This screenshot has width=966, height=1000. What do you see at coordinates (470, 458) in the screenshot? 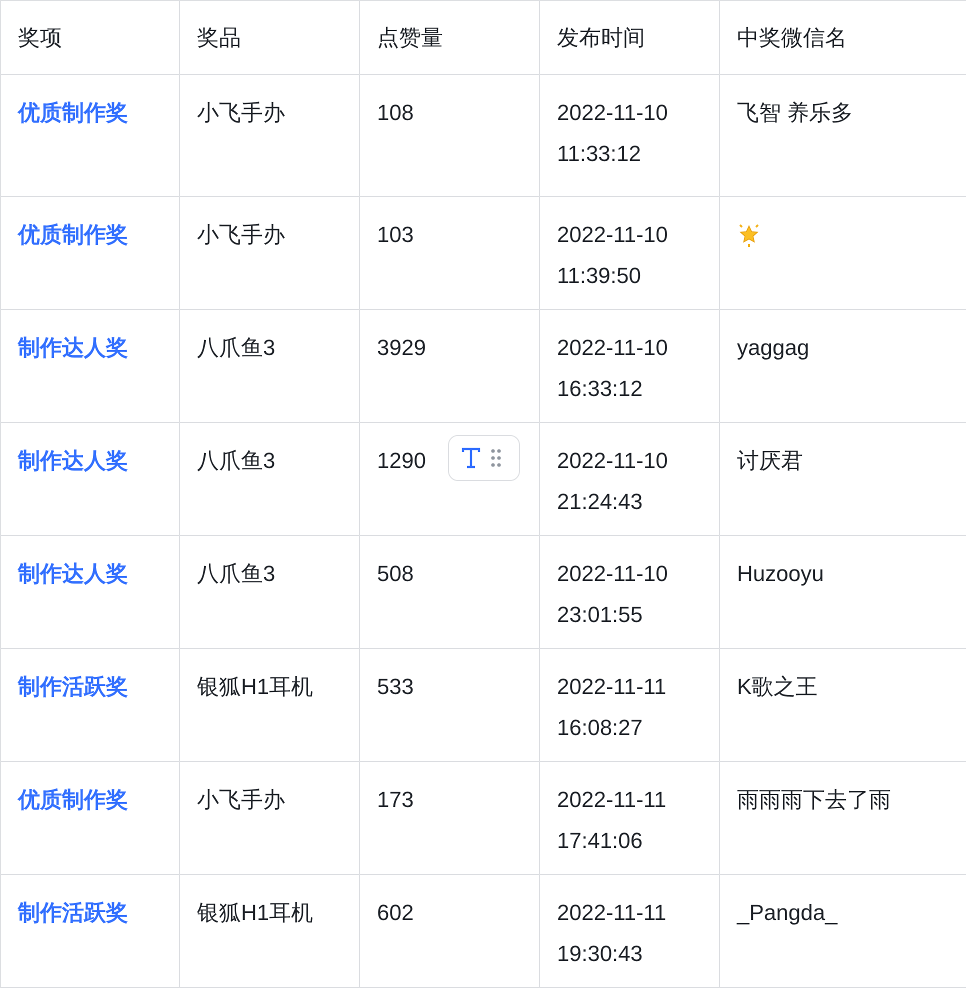
I see `text-format-icon` at bounding box center [470, 458].